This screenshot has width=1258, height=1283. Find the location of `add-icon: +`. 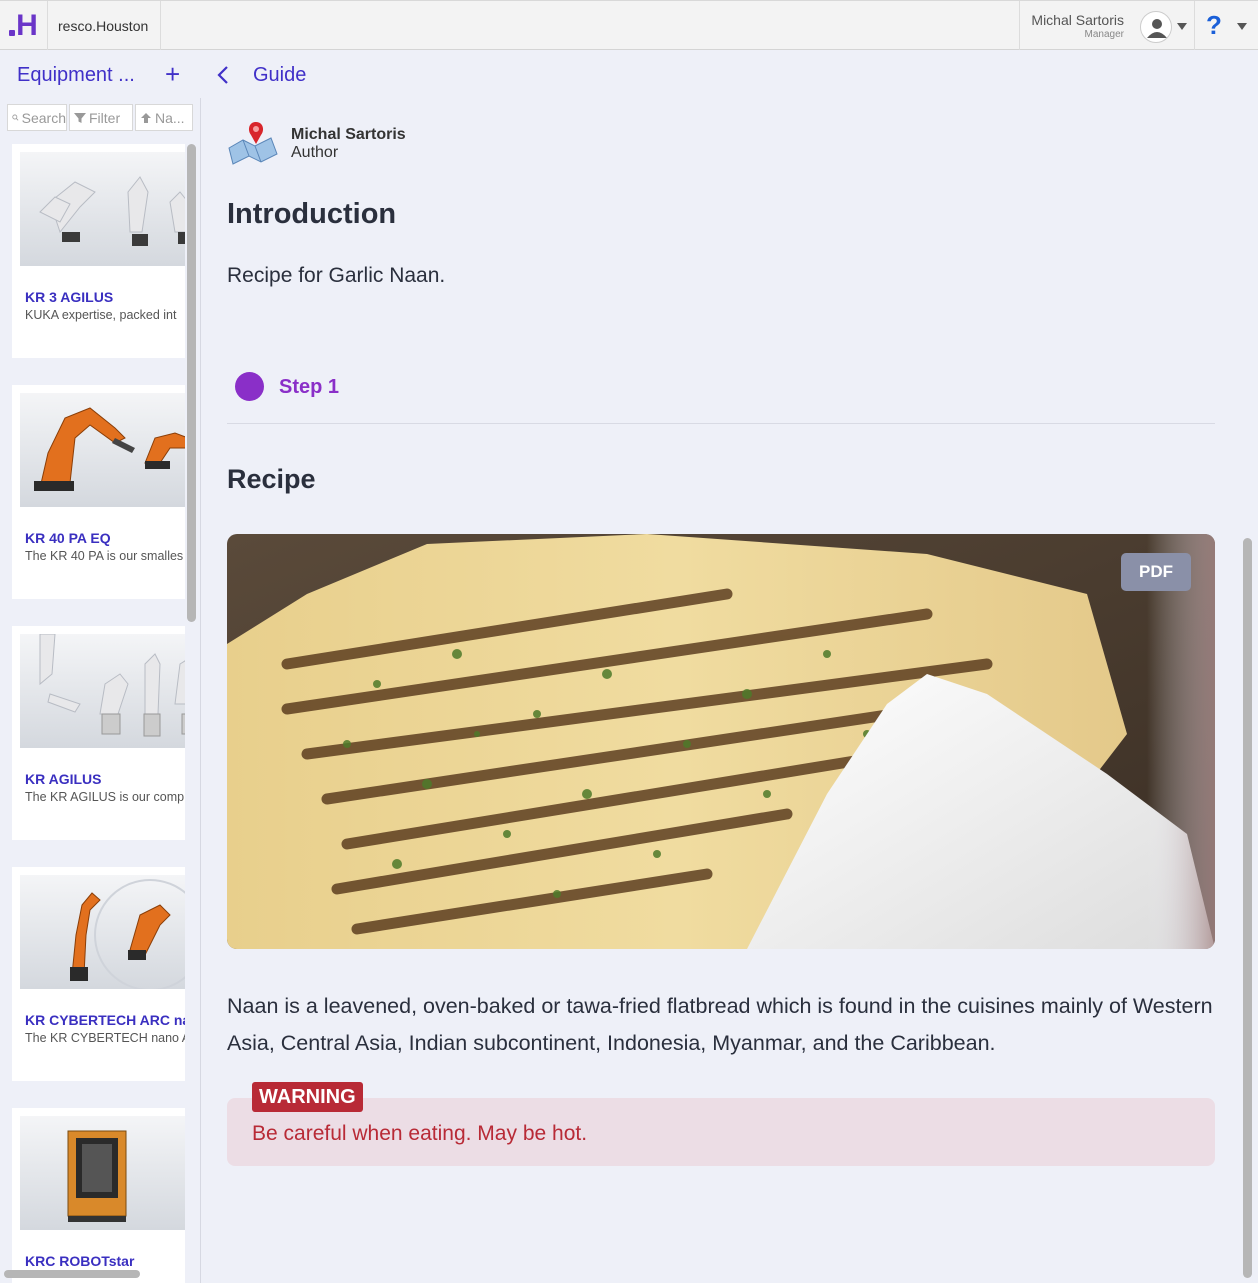

add-icon: + is located at coordinates (172, 74).